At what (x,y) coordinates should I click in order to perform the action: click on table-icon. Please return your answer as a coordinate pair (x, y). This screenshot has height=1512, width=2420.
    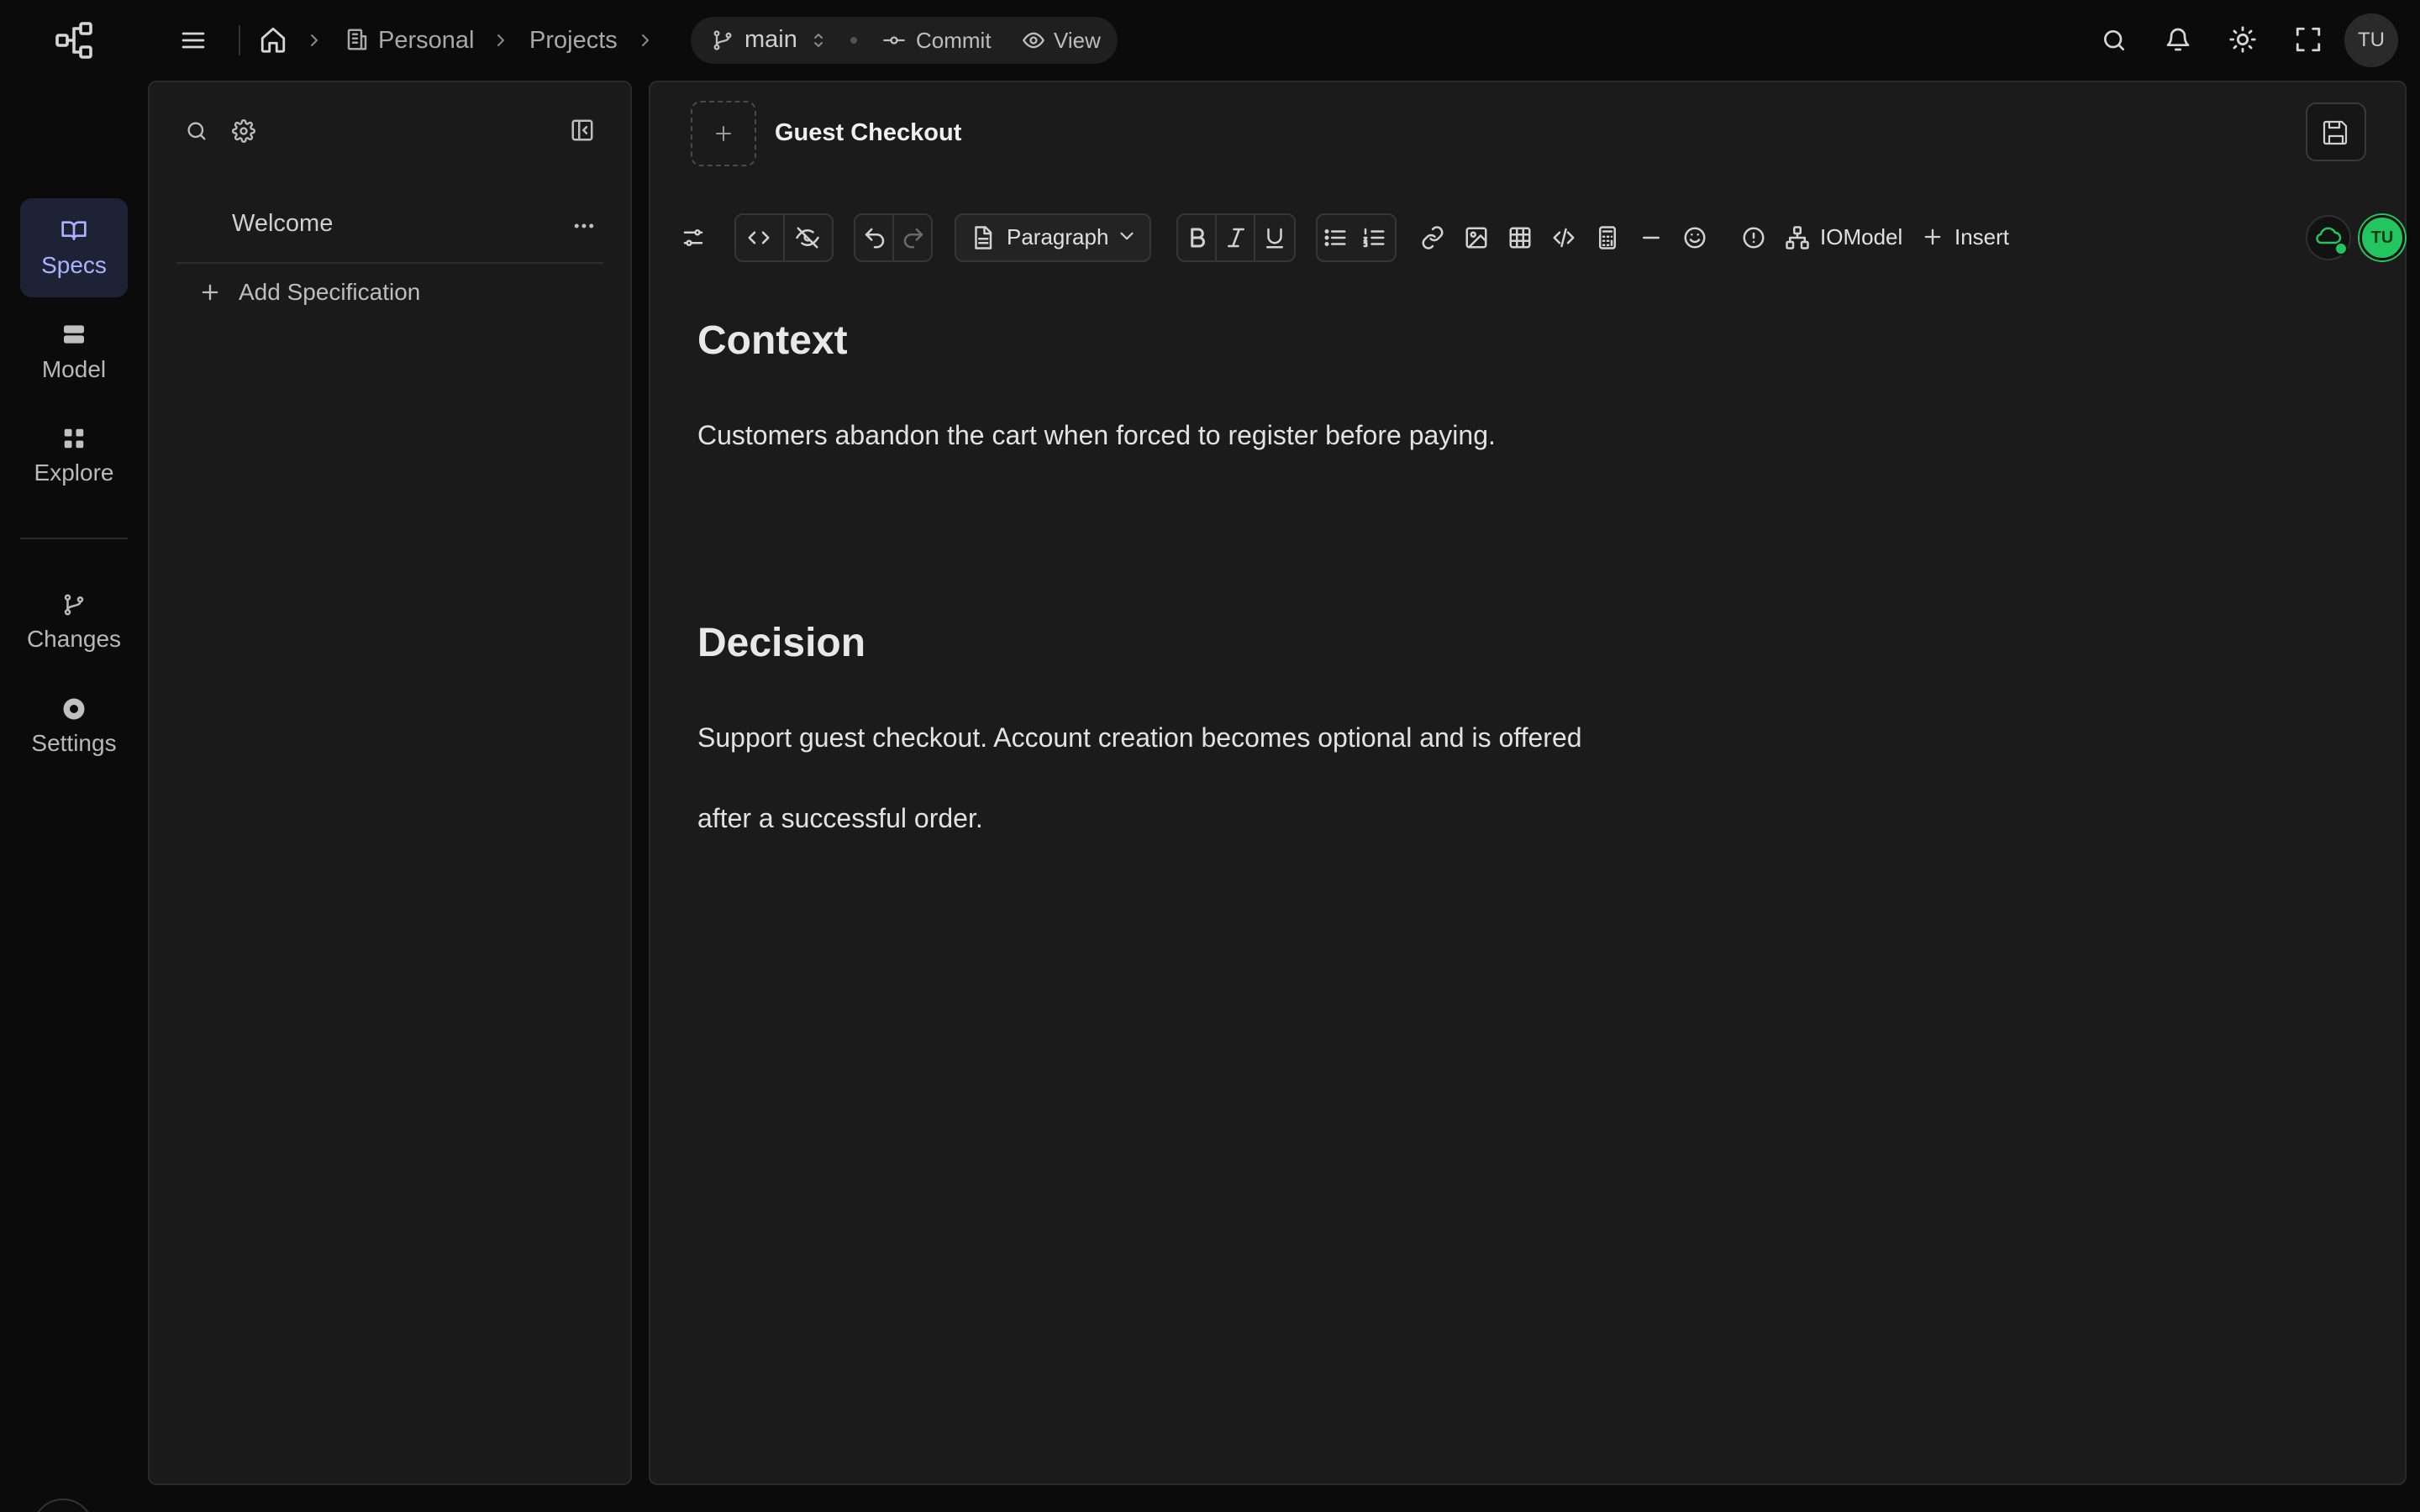
    Looking at the image, I should click on (1520, 237).